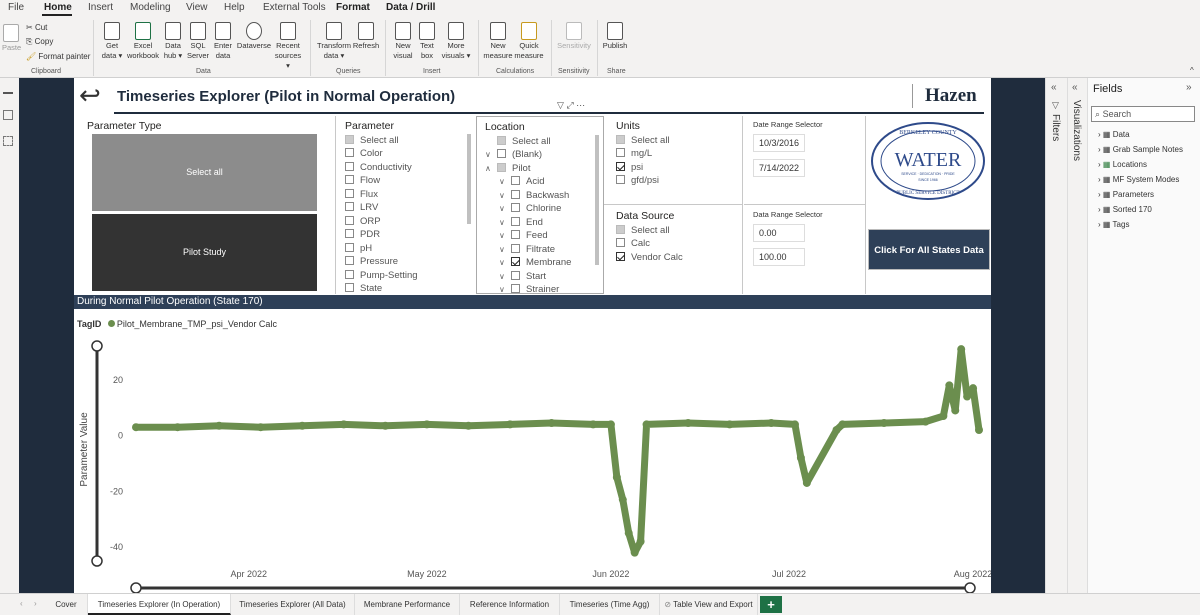 Image resolution: width=1200 pixels, height=615 pixels. I want to click on cut-button: ✂ Cut, so click(36, 27).